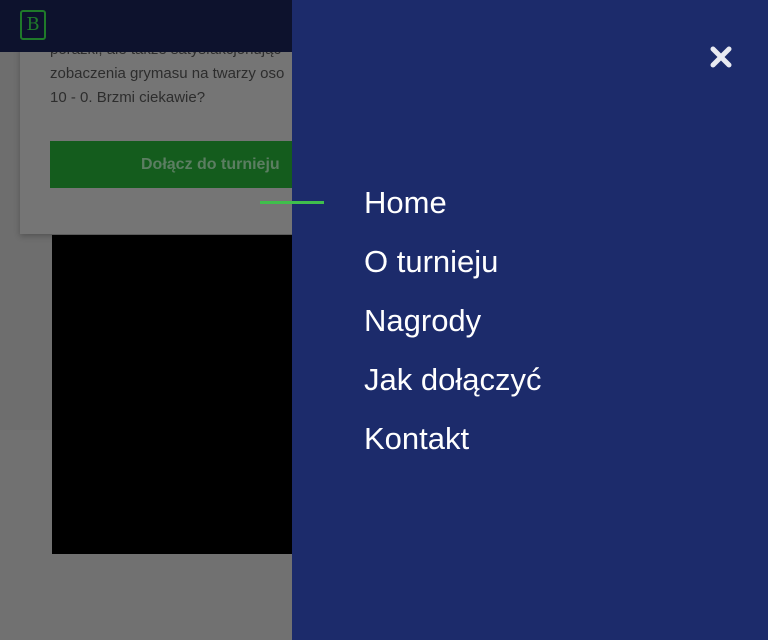  Describe the element at coordinates (452, 273) in the screenshot. I see `nav-item-o-turnieju: O turnieju` at that location.